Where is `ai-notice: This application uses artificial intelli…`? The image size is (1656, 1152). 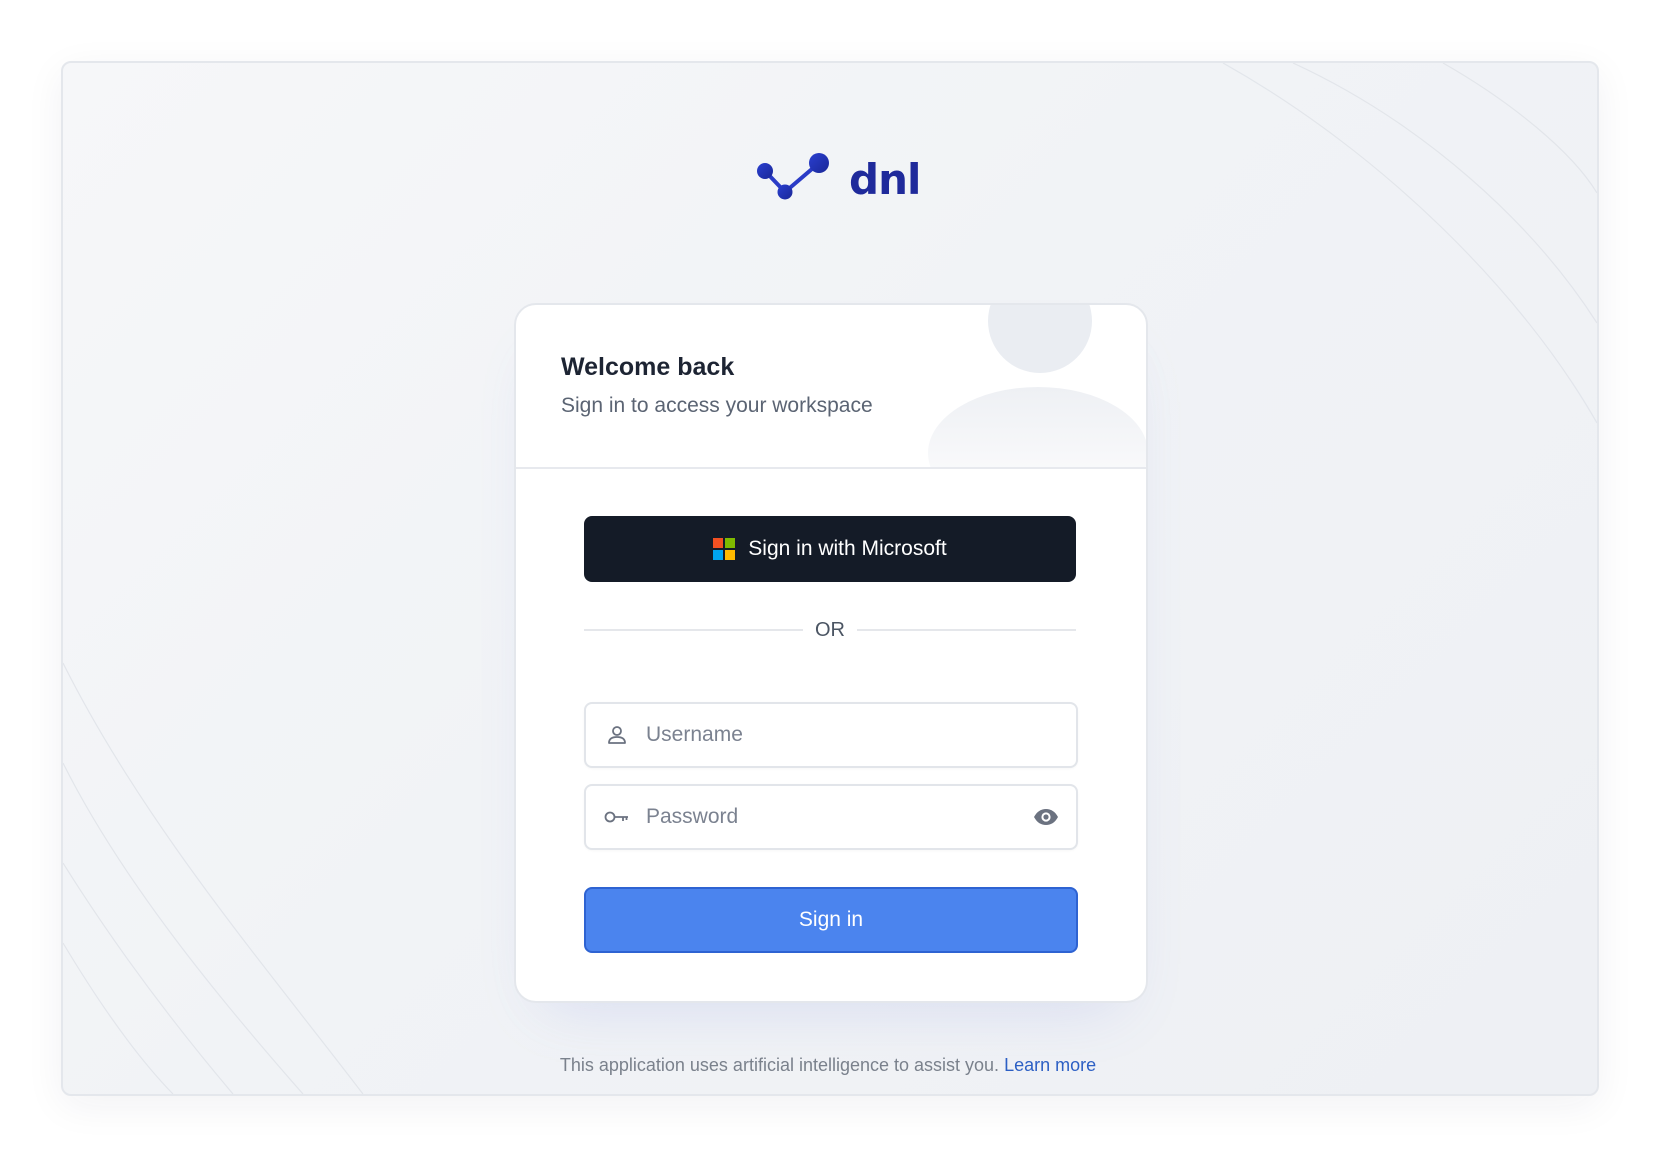 ai-notice: This application uses artificial intelli… is located at coordinates (828, 1065).